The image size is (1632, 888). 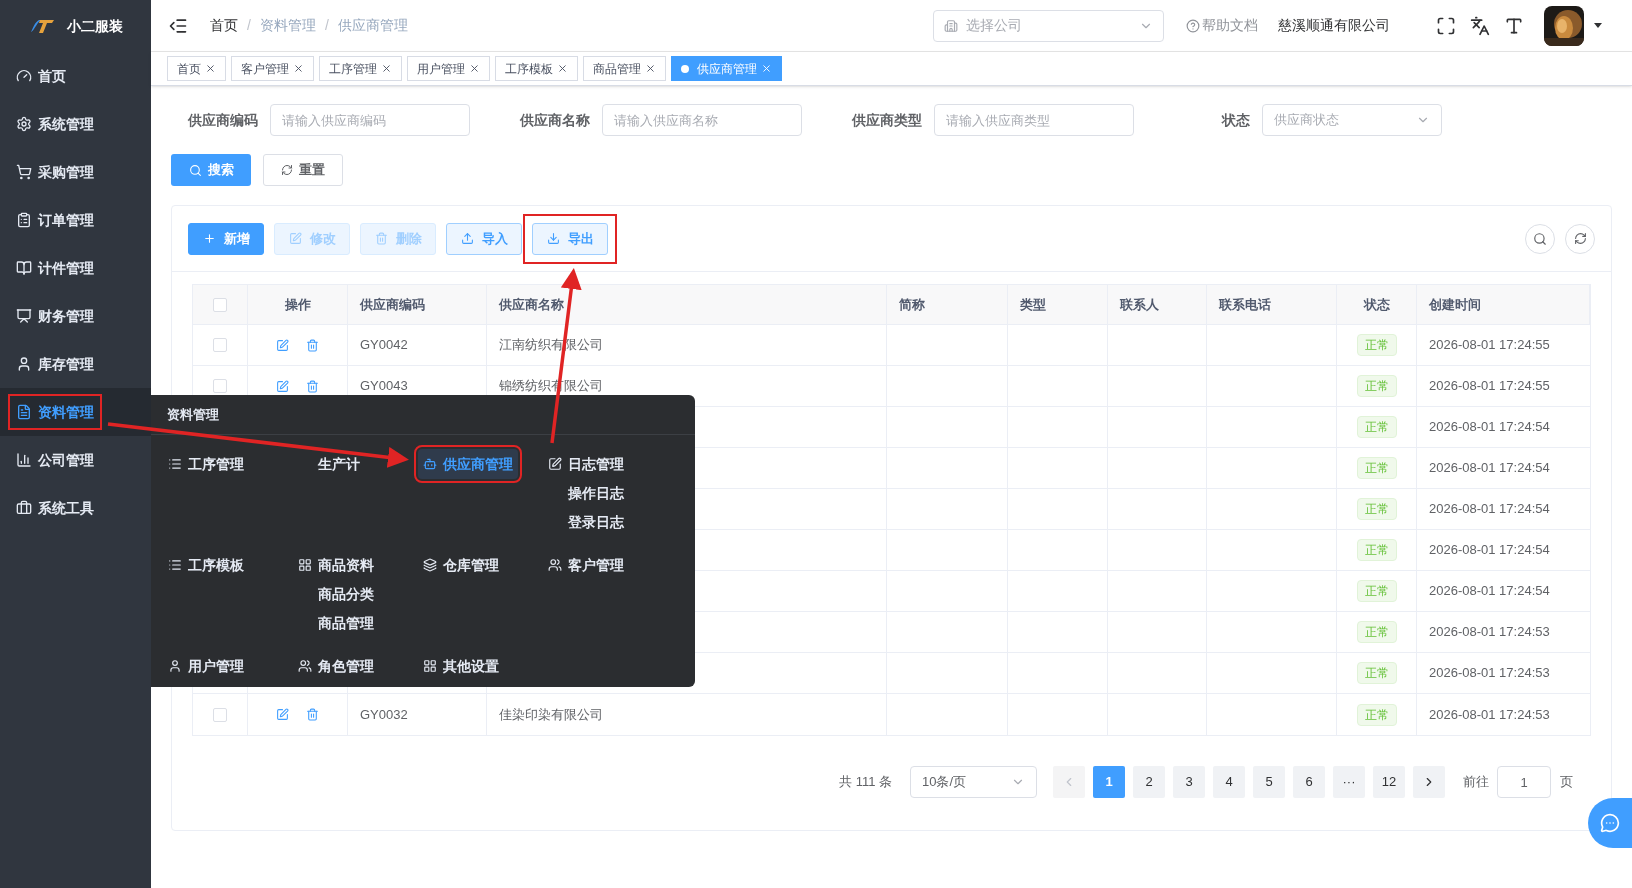 I want to click on submenu-item: 工序管理, so click(x=206, y=464).